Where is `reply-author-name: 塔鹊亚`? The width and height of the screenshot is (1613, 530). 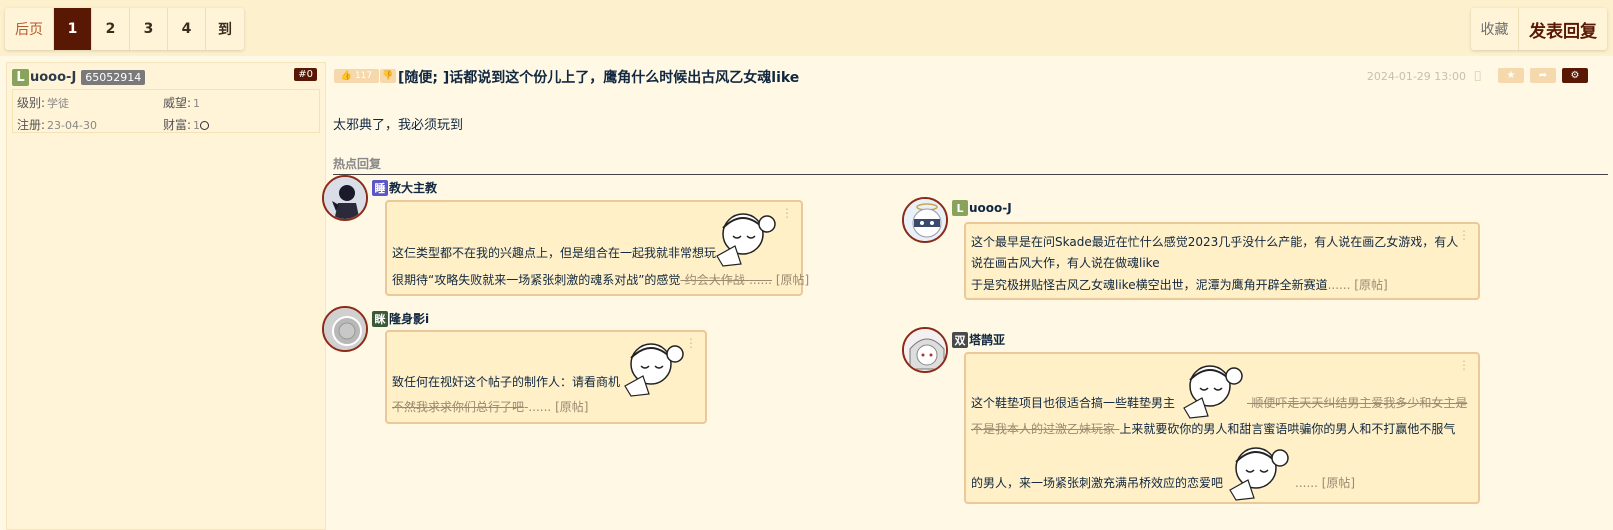 reply-author-name: 塔鹊亚 is located at coordinates (987, 340).